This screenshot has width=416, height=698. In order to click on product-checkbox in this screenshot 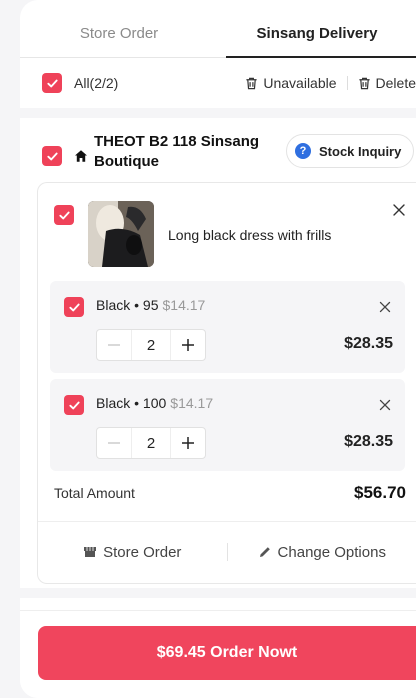, I will do `click(64, 215)`.